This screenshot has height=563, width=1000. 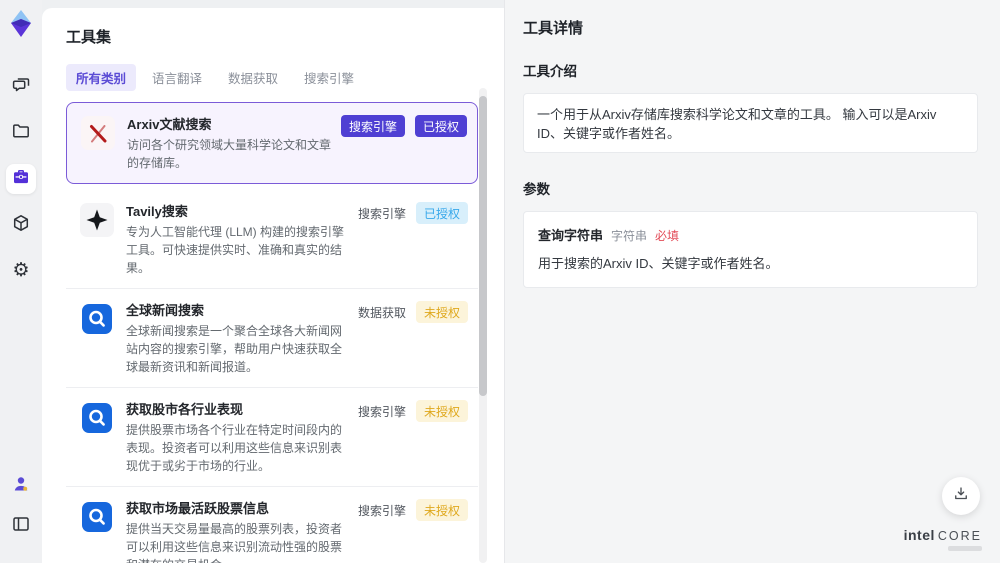 I want to click on intel-wordmark: intel, so click(x=919, y=534).